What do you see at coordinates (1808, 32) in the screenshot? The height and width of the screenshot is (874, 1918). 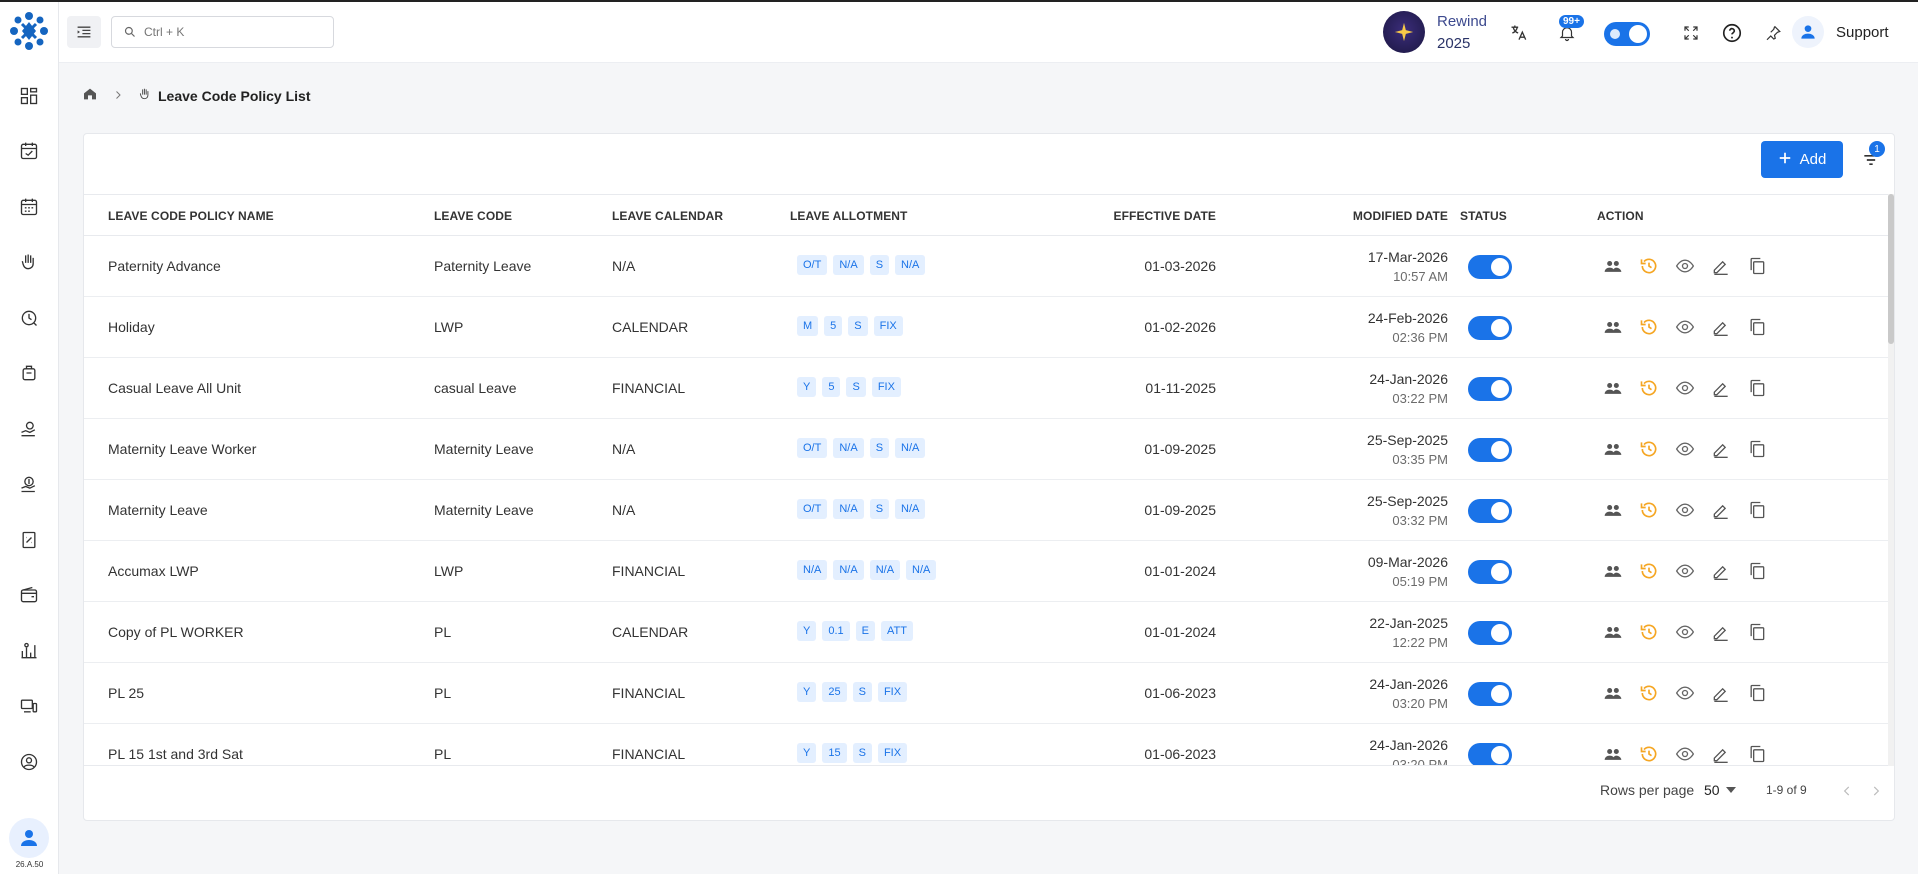 I see `user-avatar` at bounding box center [1808, 32].